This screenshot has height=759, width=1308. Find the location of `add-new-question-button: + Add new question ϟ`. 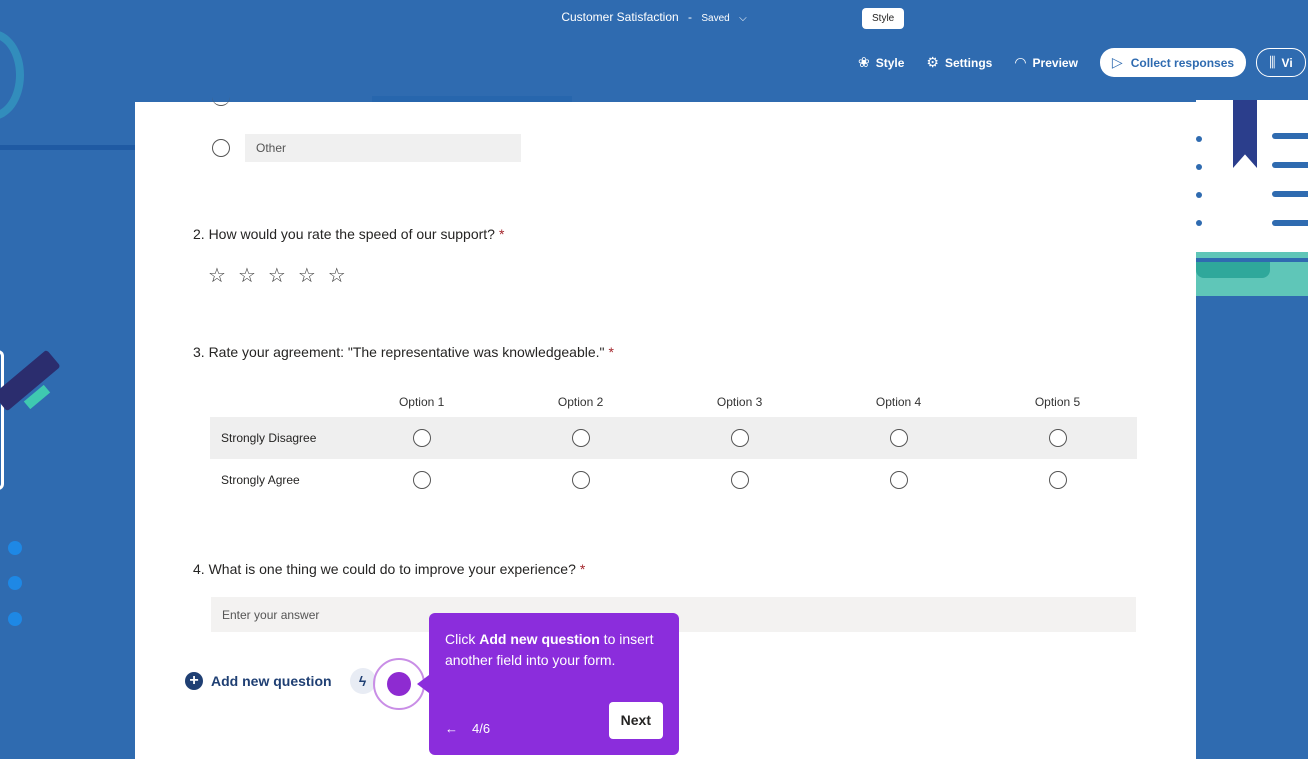

add-new-question-button: + Add new question ϟ is located at coordinates (280, 681).